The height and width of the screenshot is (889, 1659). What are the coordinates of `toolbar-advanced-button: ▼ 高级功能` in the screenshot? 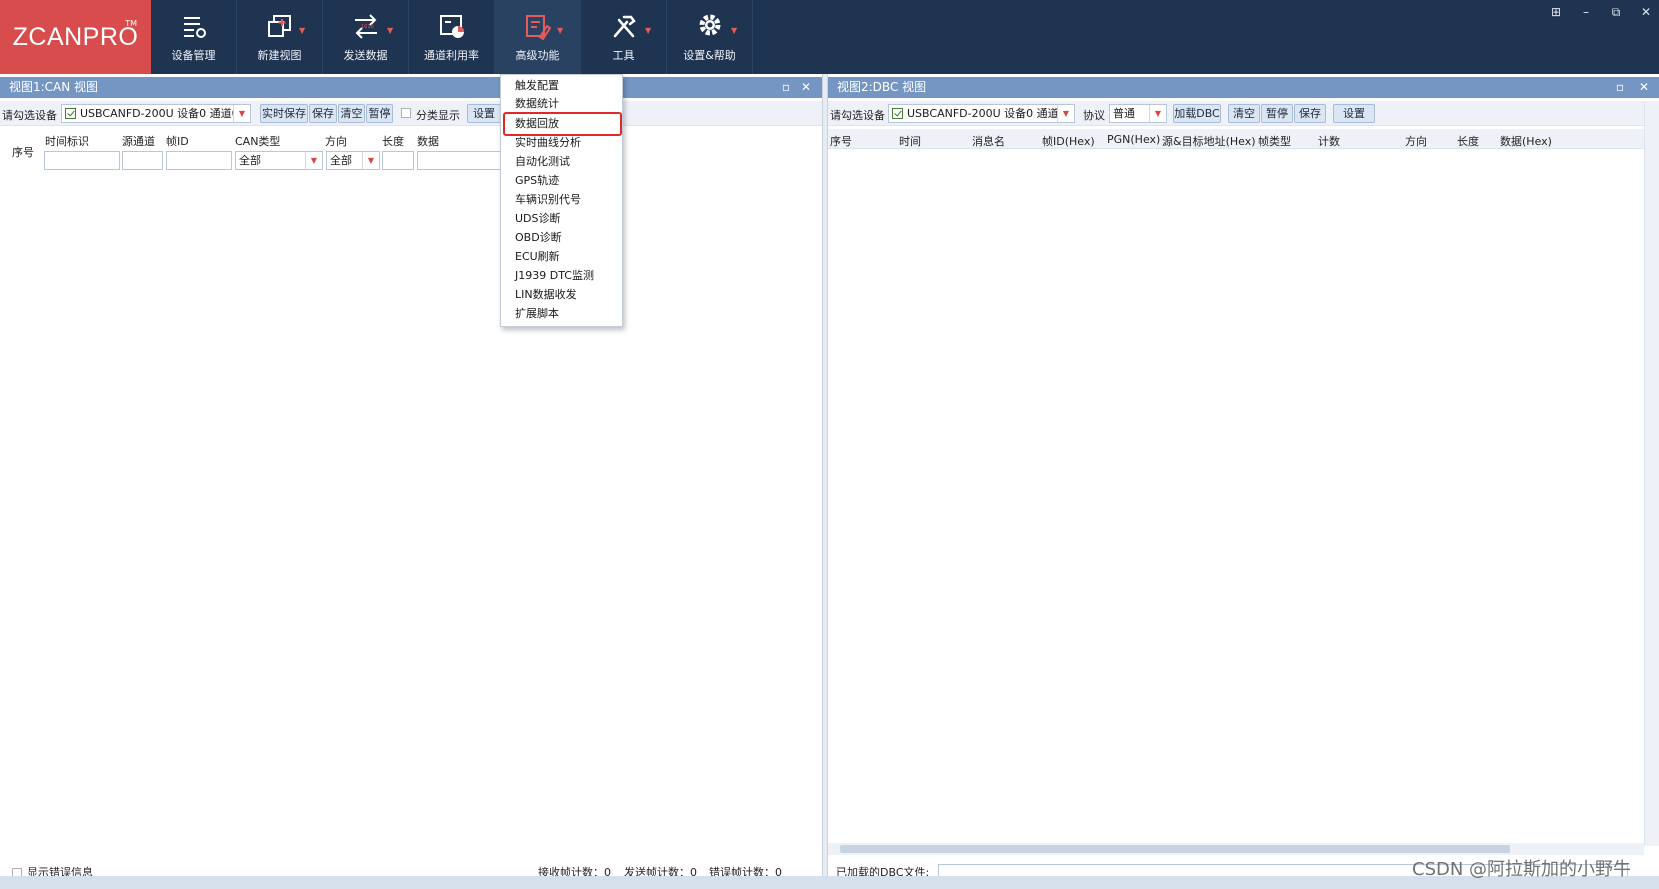 It's located at (538, 37).